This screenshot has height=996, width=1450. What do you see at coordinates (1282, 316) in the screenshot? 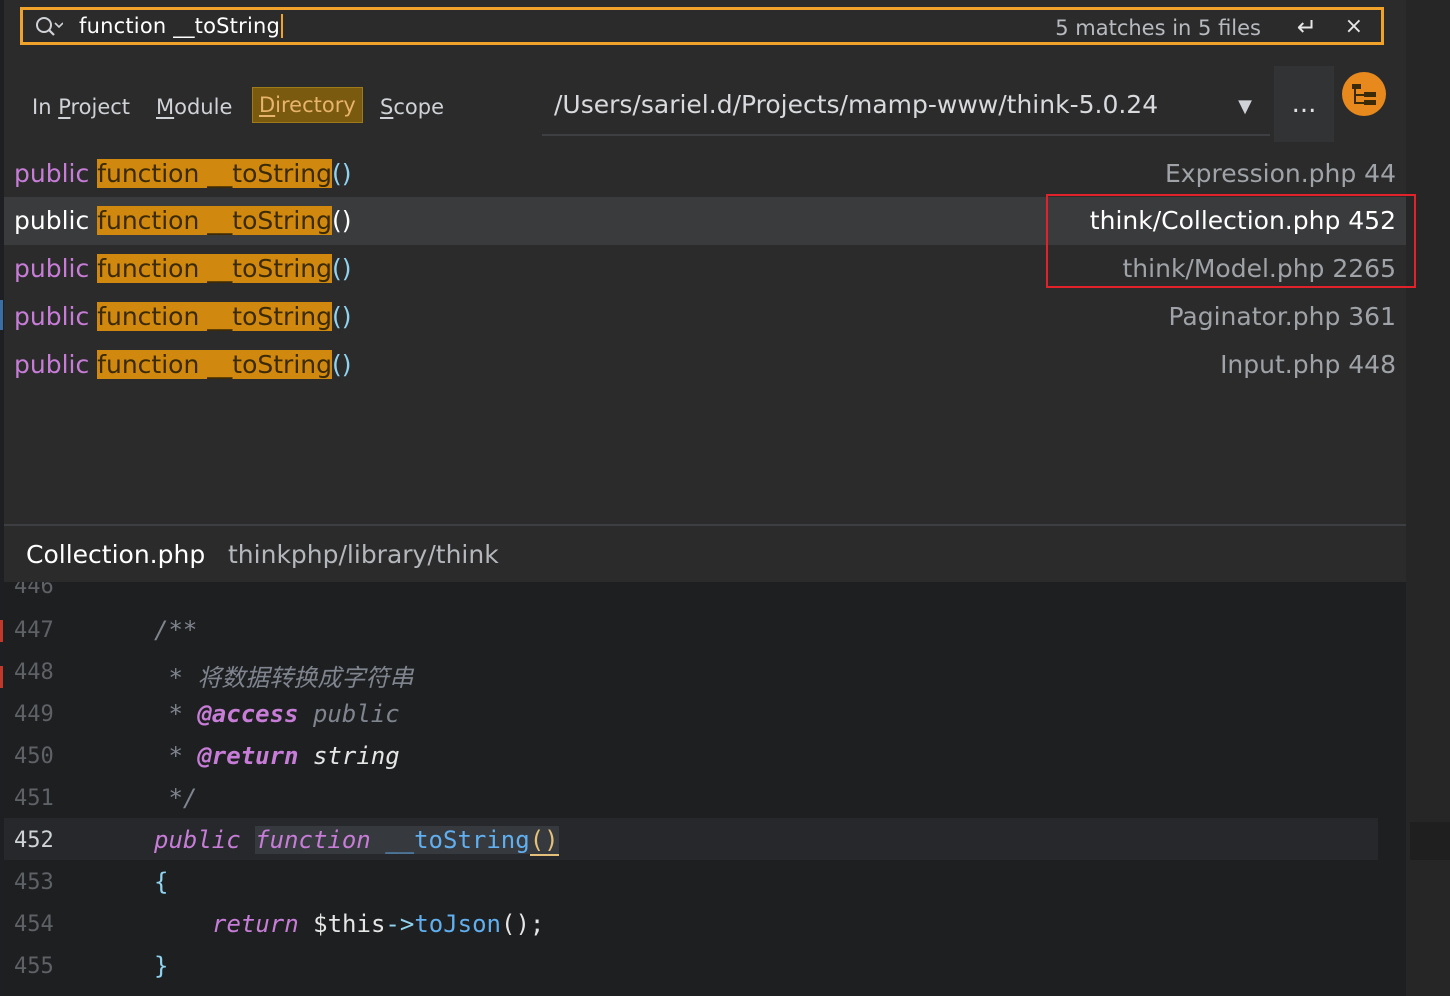
I see `result-file: Paginator.php 361` at bounding box center [1282, 316].